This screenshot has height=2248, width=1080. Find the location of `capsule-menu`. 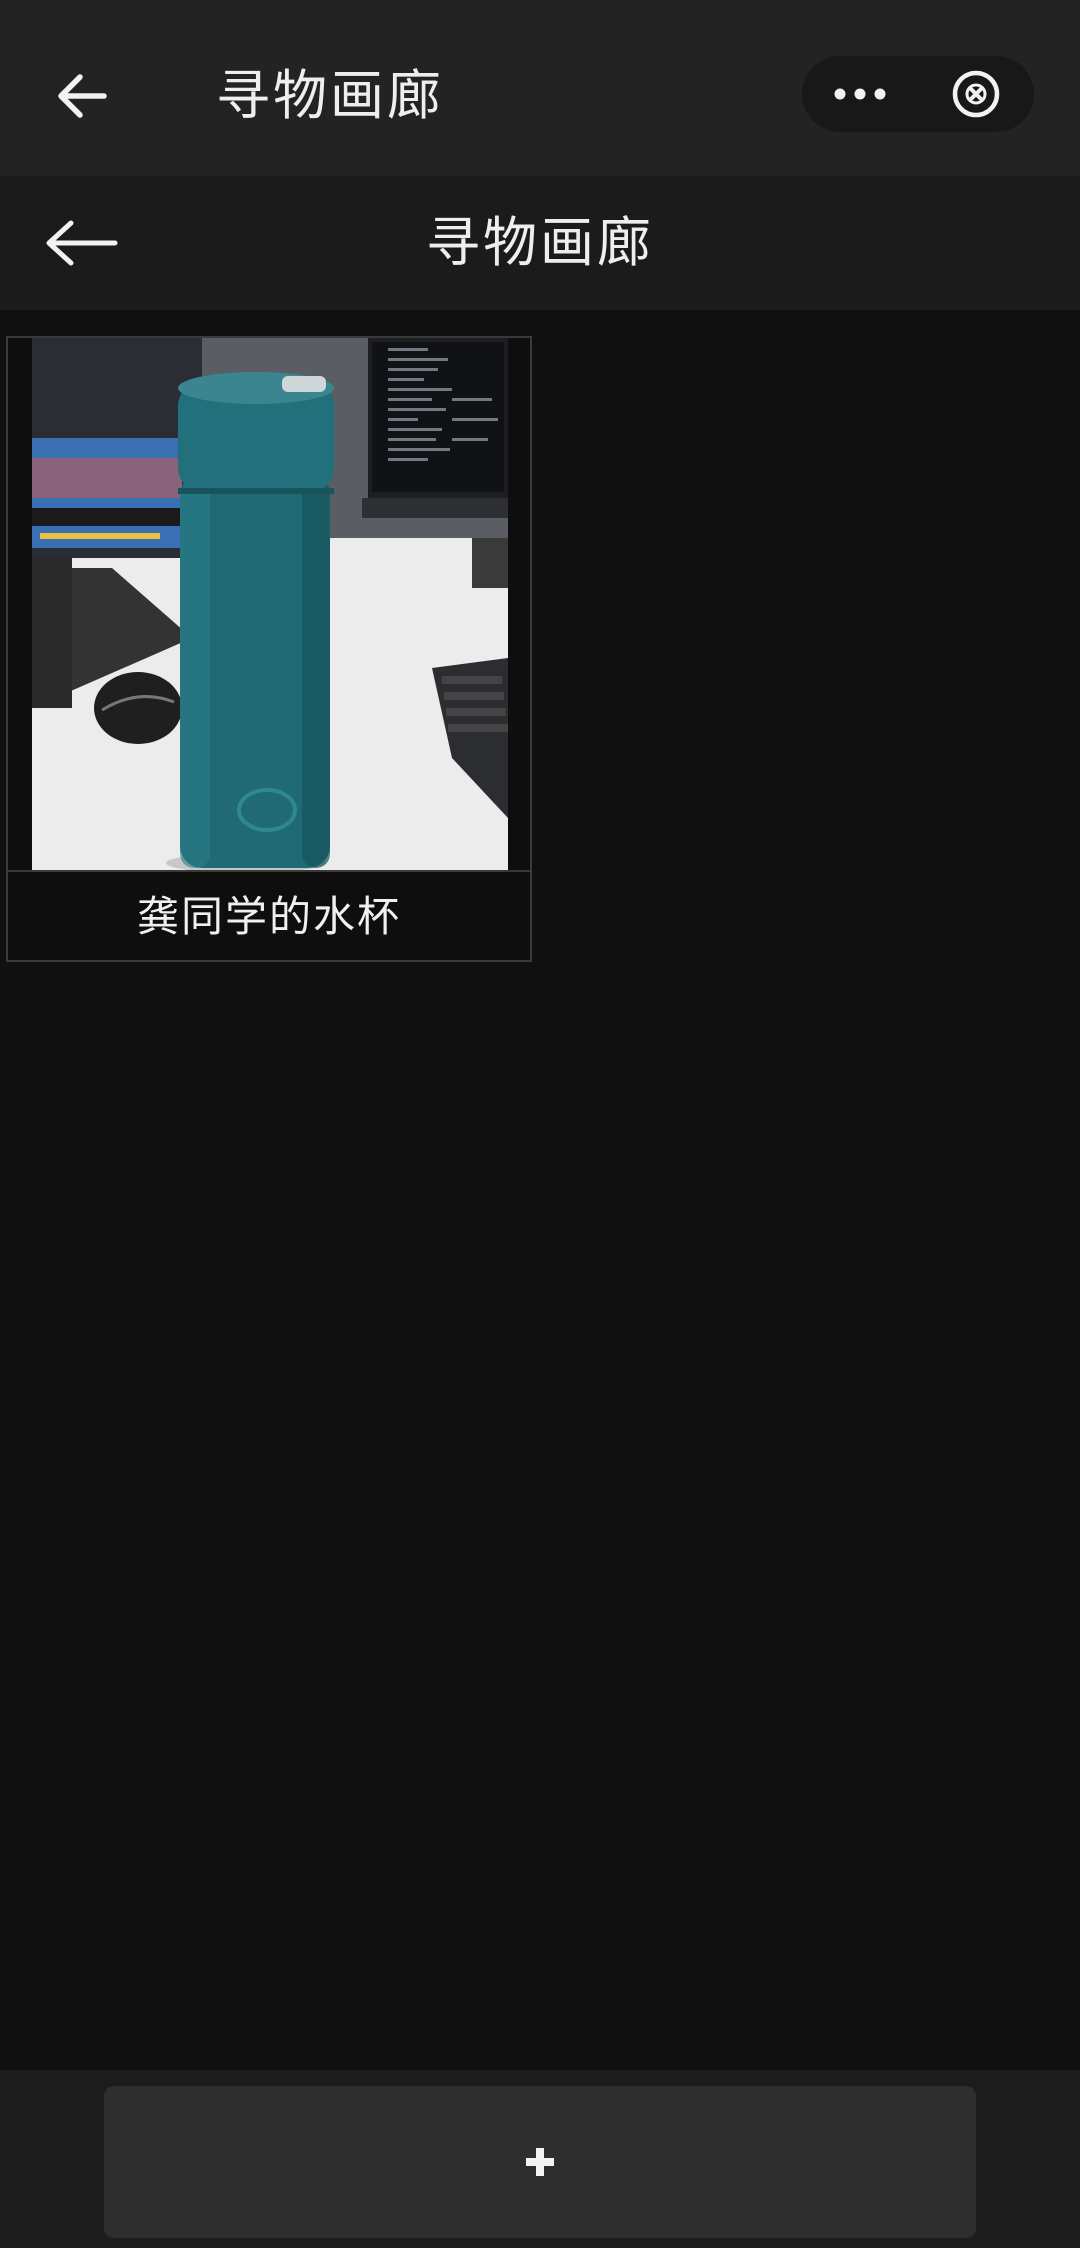

capsule-menu is located at coordinates (918, 94).